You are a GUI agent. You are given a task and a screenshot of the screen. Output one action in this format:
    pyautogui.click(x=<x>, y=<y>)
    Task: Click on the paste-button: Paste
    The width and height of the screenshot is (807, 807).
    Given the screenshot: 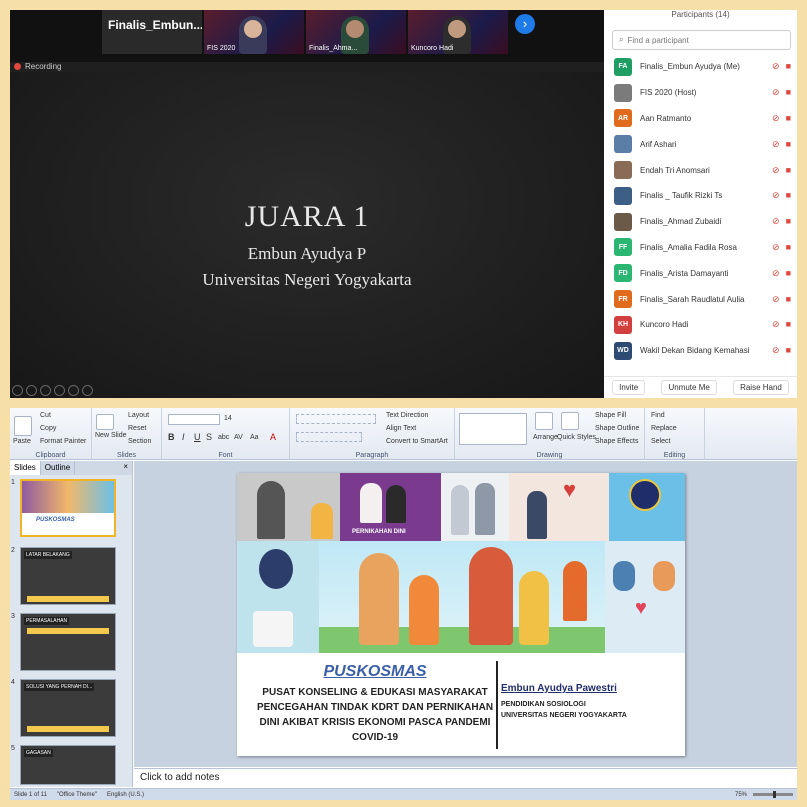 What is the action you would take?
    pyautogui.click(x=22, y=441)
    